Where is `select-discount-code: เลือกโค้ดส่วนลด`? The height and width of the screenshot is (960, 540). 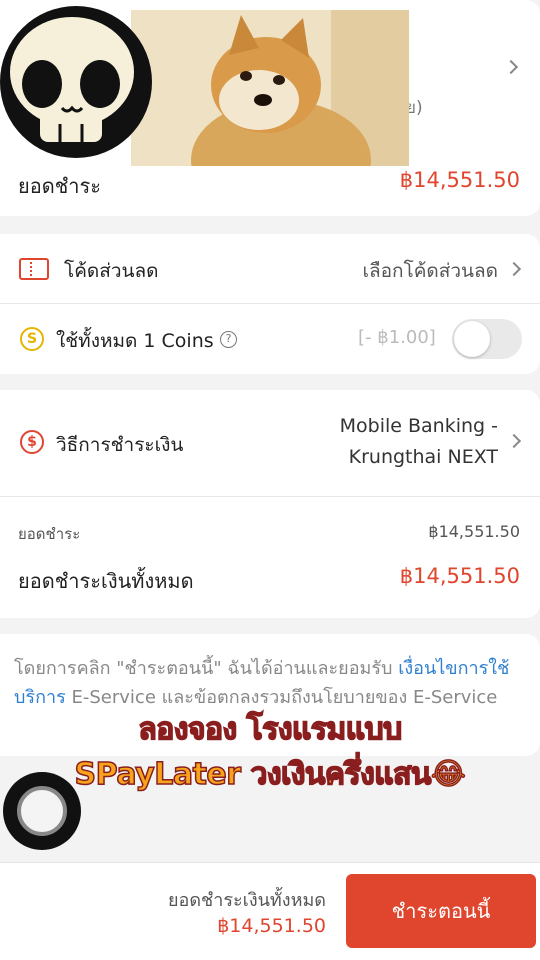
select-discount-code: เลือกโค้ดส่วนลด is located at coordinates (430, 271).